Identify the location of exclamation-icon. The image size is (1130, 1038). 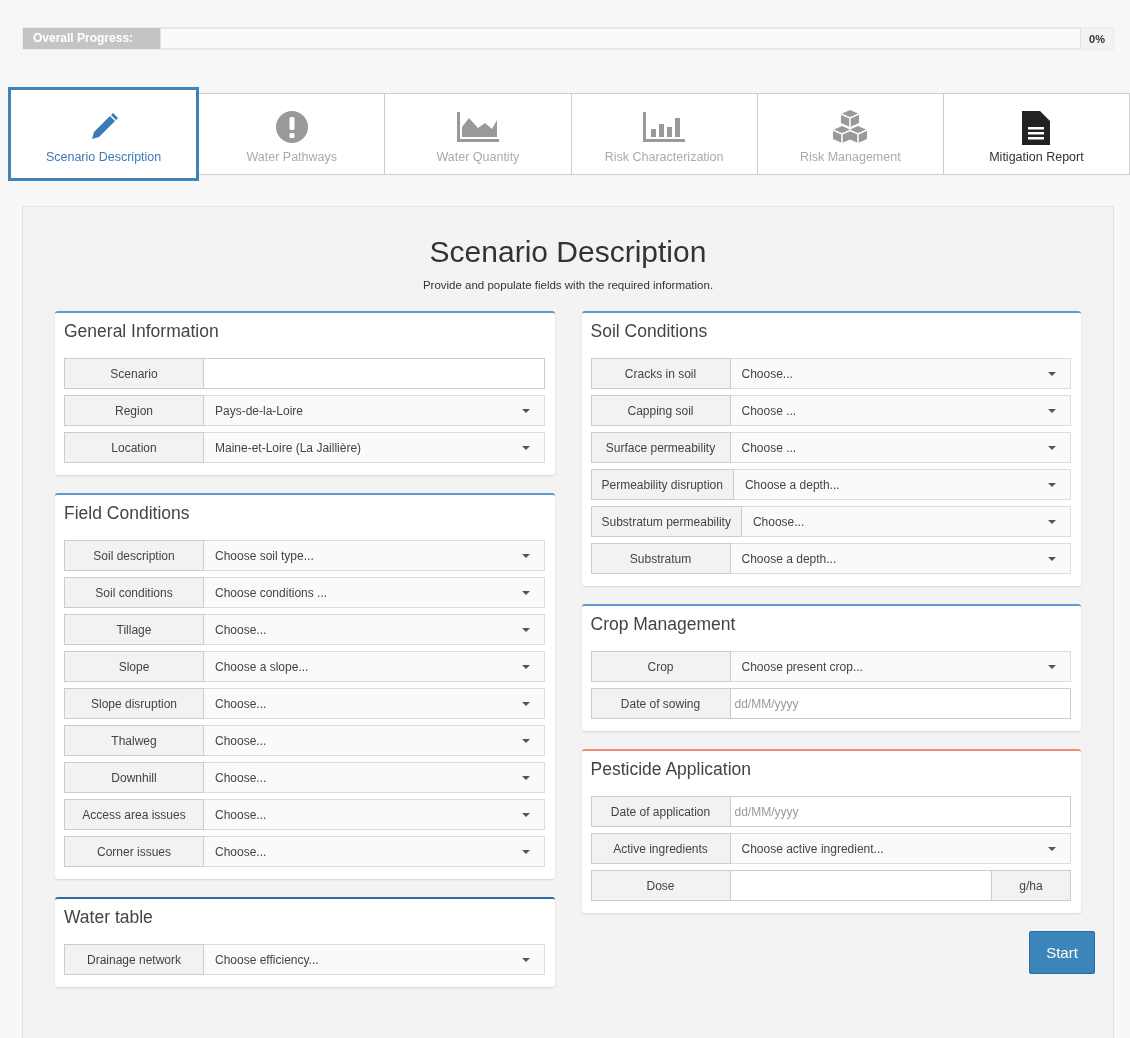
(291, 127).